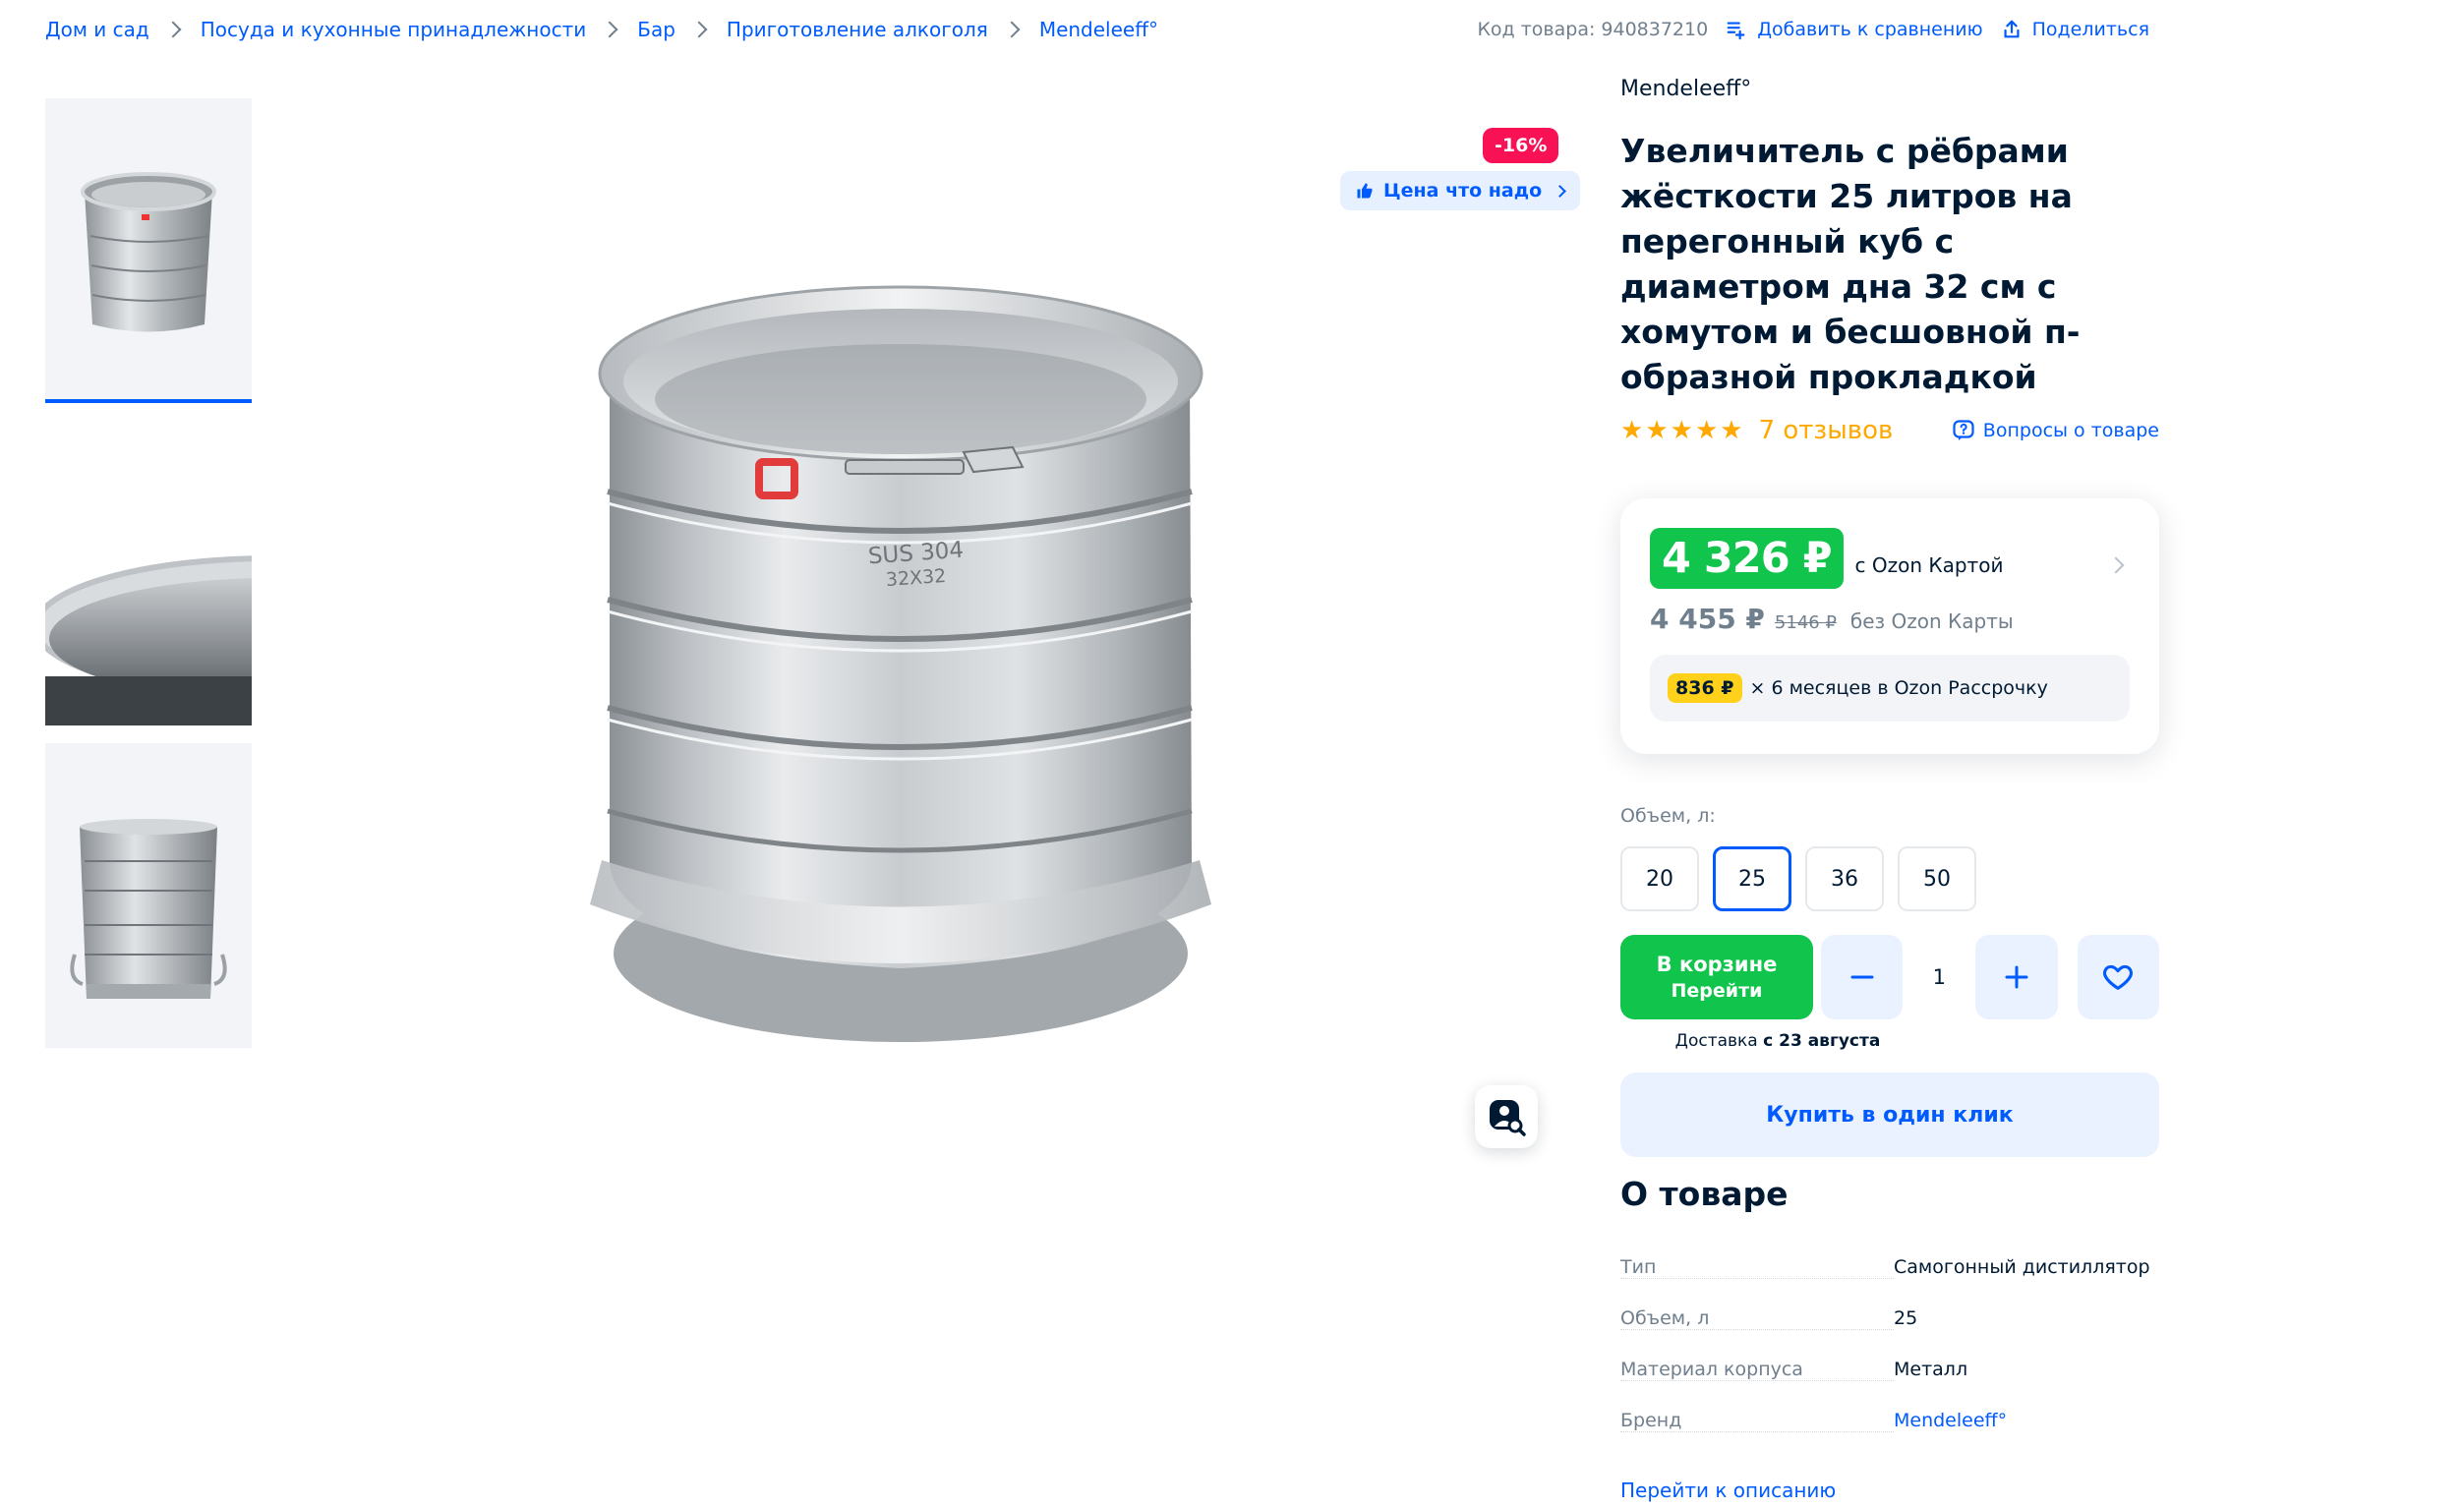 The width and height of the screenshot is (2464, 1507). What do you see at coordinates (1929, 565) in the screenshot?
I see `card-price-note: с Ozon Картой` at bounding box center [1929, 565].